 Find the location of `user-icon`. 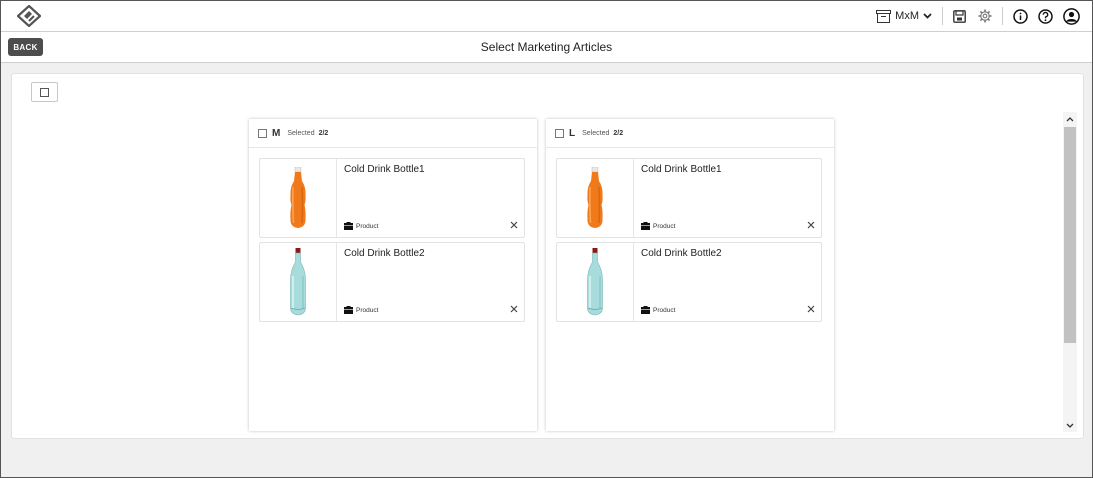

user-icon is located at coordinates (1071, 16).